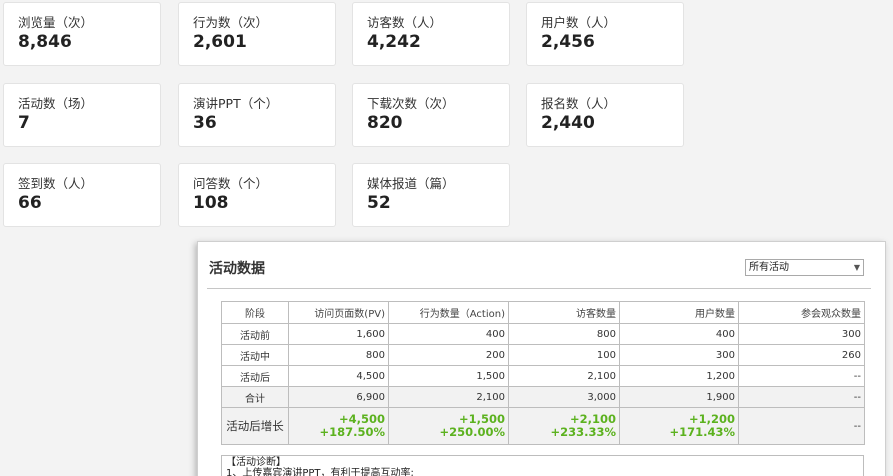  Describe the element at coordinates (542, 465) in the screenshot. I see `activity-diagnosis: 【活动诊断】 1、上传嘉宾演讲PPT，有利于提高互动率;` at that location.